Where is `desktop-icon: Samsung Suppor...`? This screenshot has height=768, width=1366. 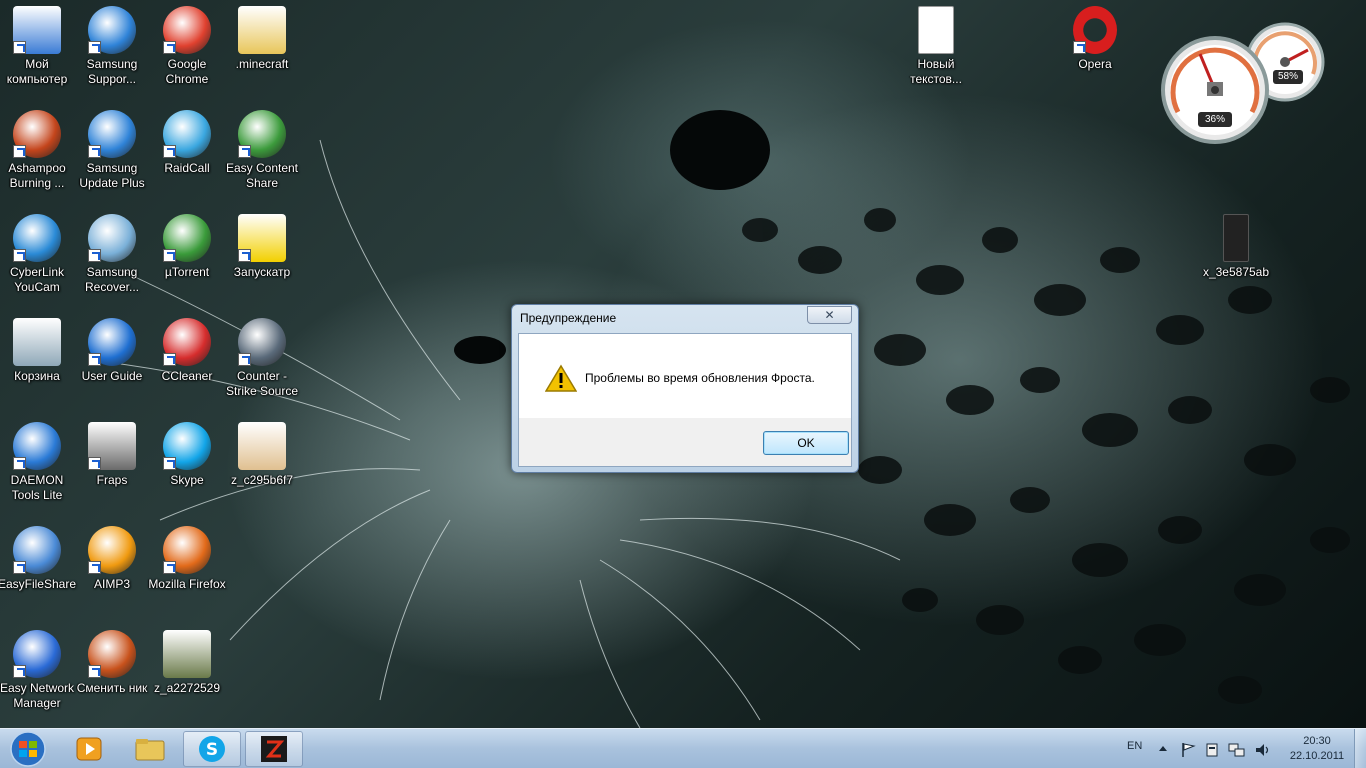 desktop-icon: Samsung Suppor... is located at coordinates (112, 50).